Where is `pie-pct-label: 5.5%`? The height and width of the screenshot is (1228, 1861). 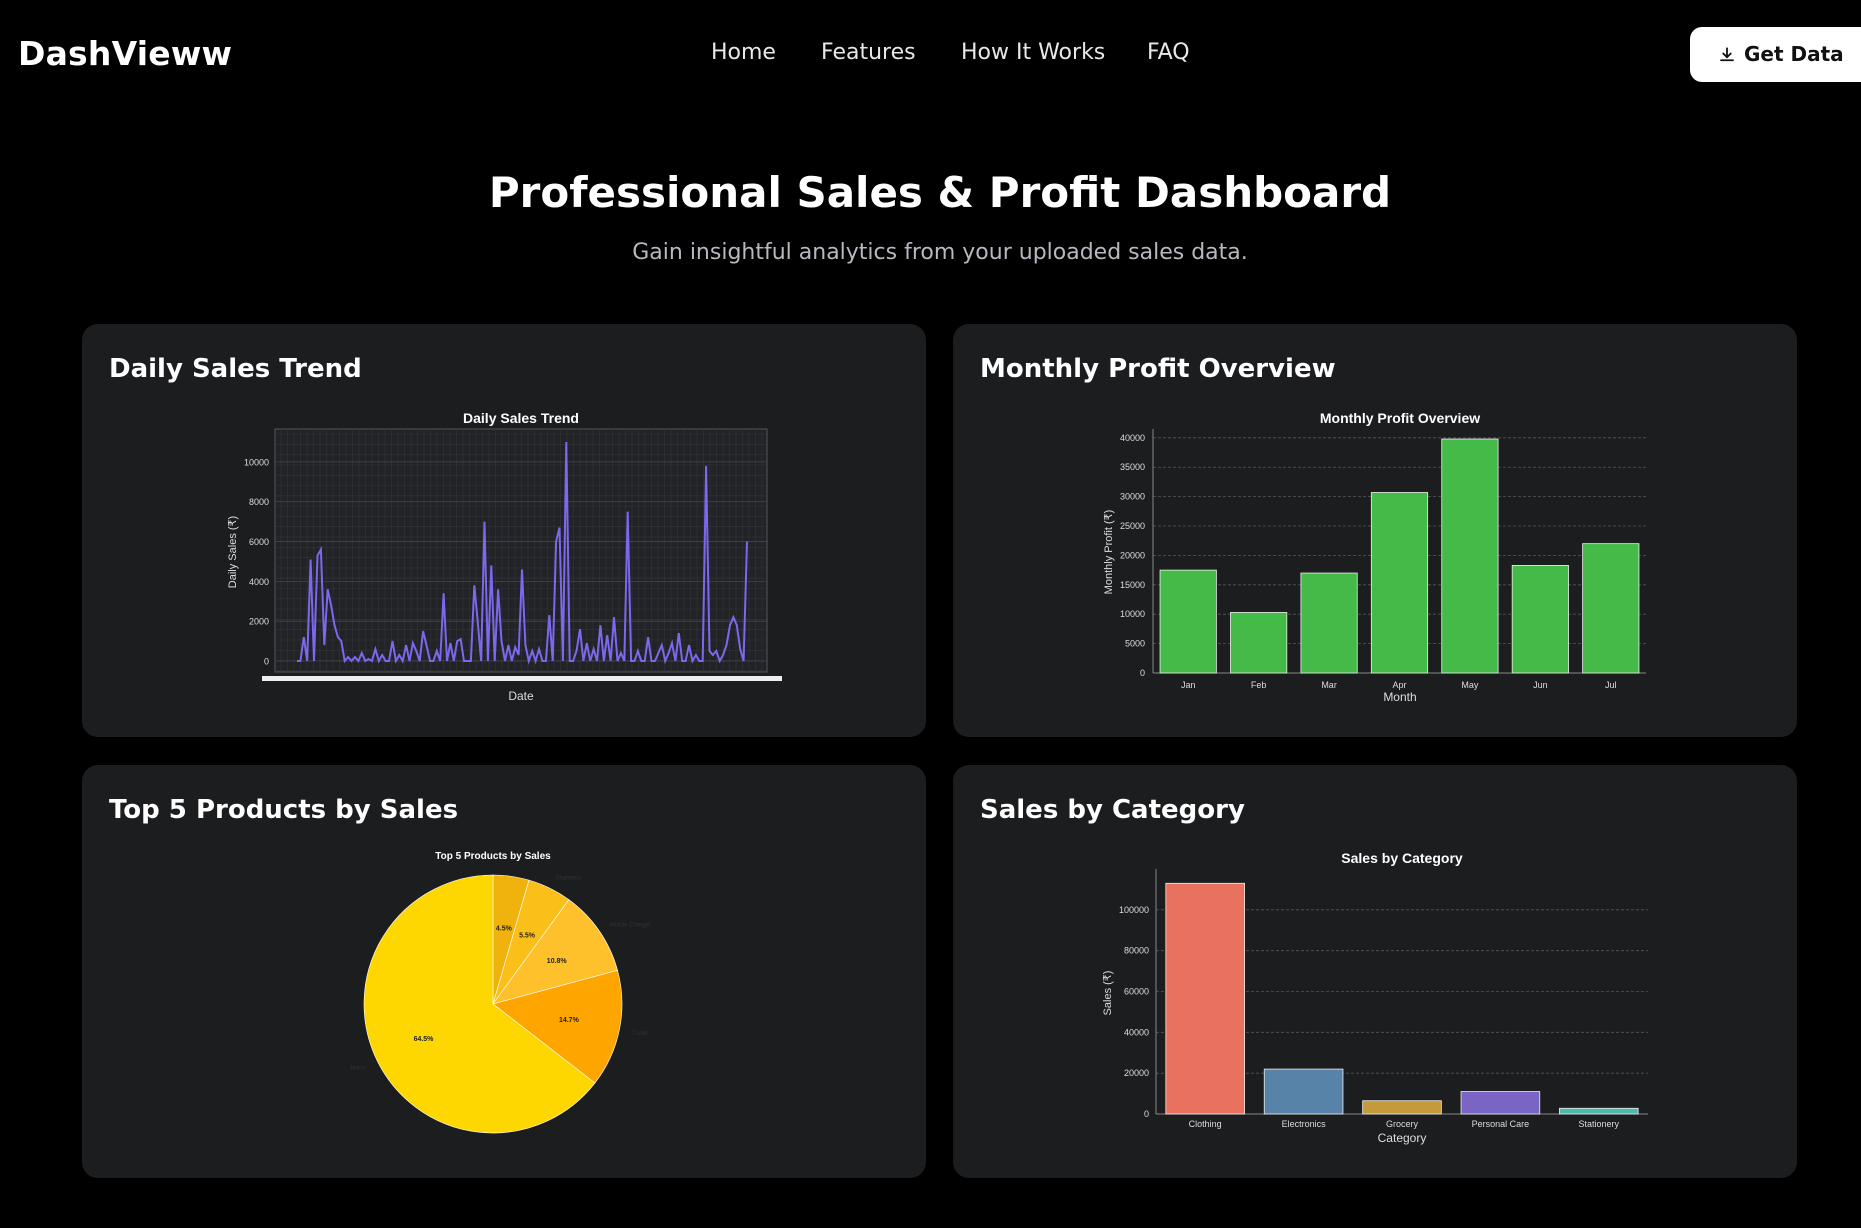 pie-pct-label: 5.5% is located at coordinates (527, 935).